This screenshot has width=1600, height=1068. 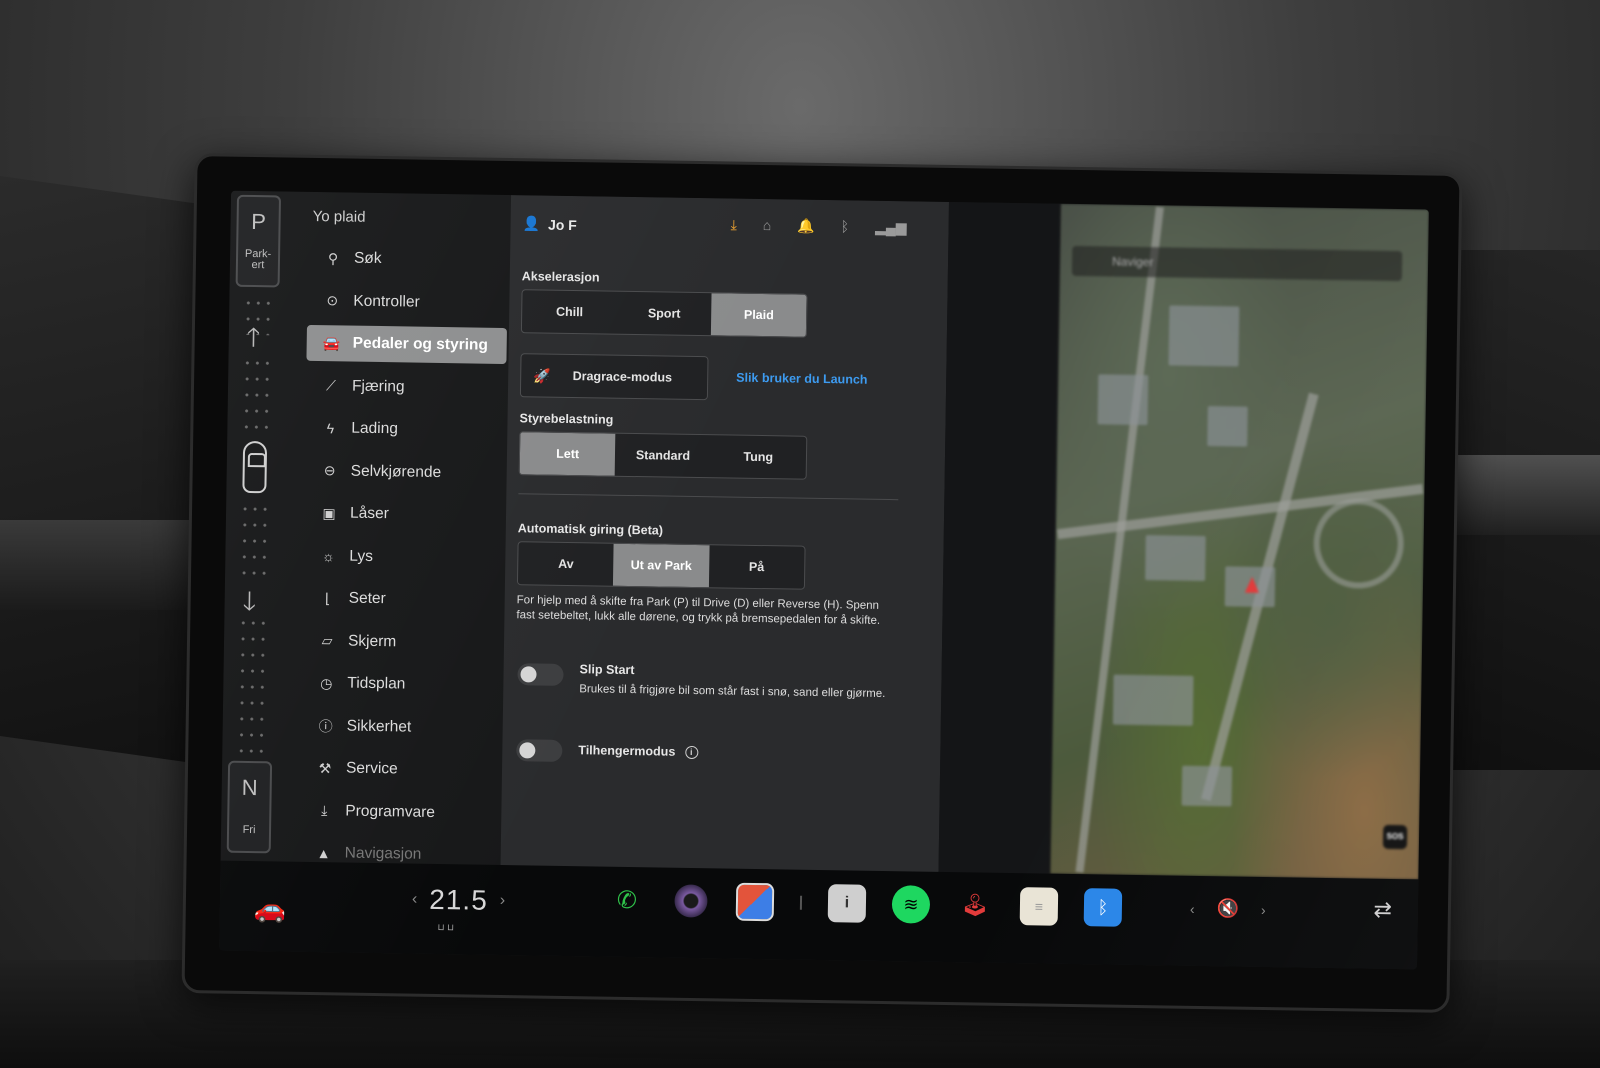 I want to click on sidebar-item-label: Selvkjørende, so click(x=396, y=471).